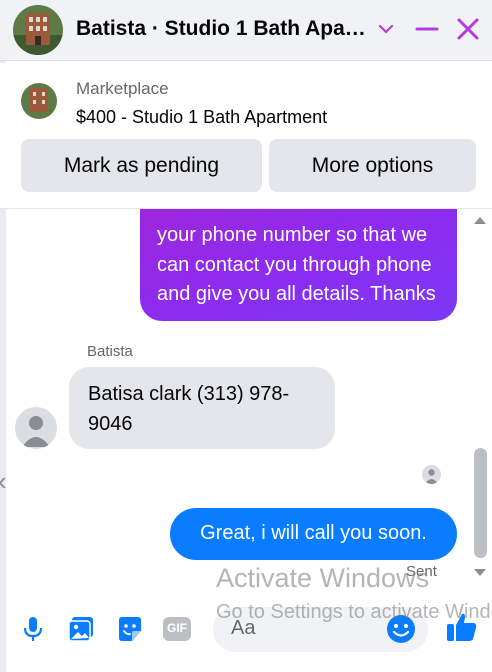 This screenshot has width=492, height=672. Describe the element at coordinates (323, 578) in the screenshot. I see `windows-watermark-title: Activate Windows` at that location.